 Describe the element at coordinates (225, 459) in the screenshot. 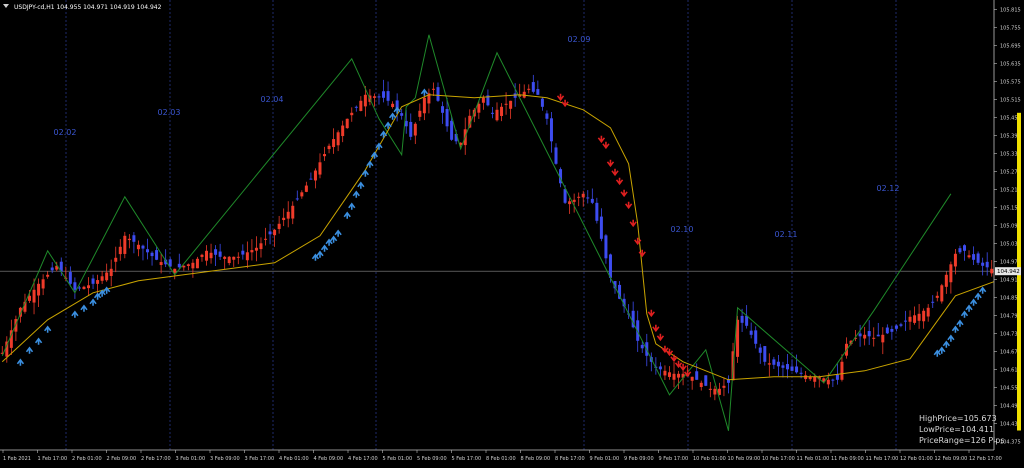

I see `x-tick-label: 3 Feb 09:00` at that location.